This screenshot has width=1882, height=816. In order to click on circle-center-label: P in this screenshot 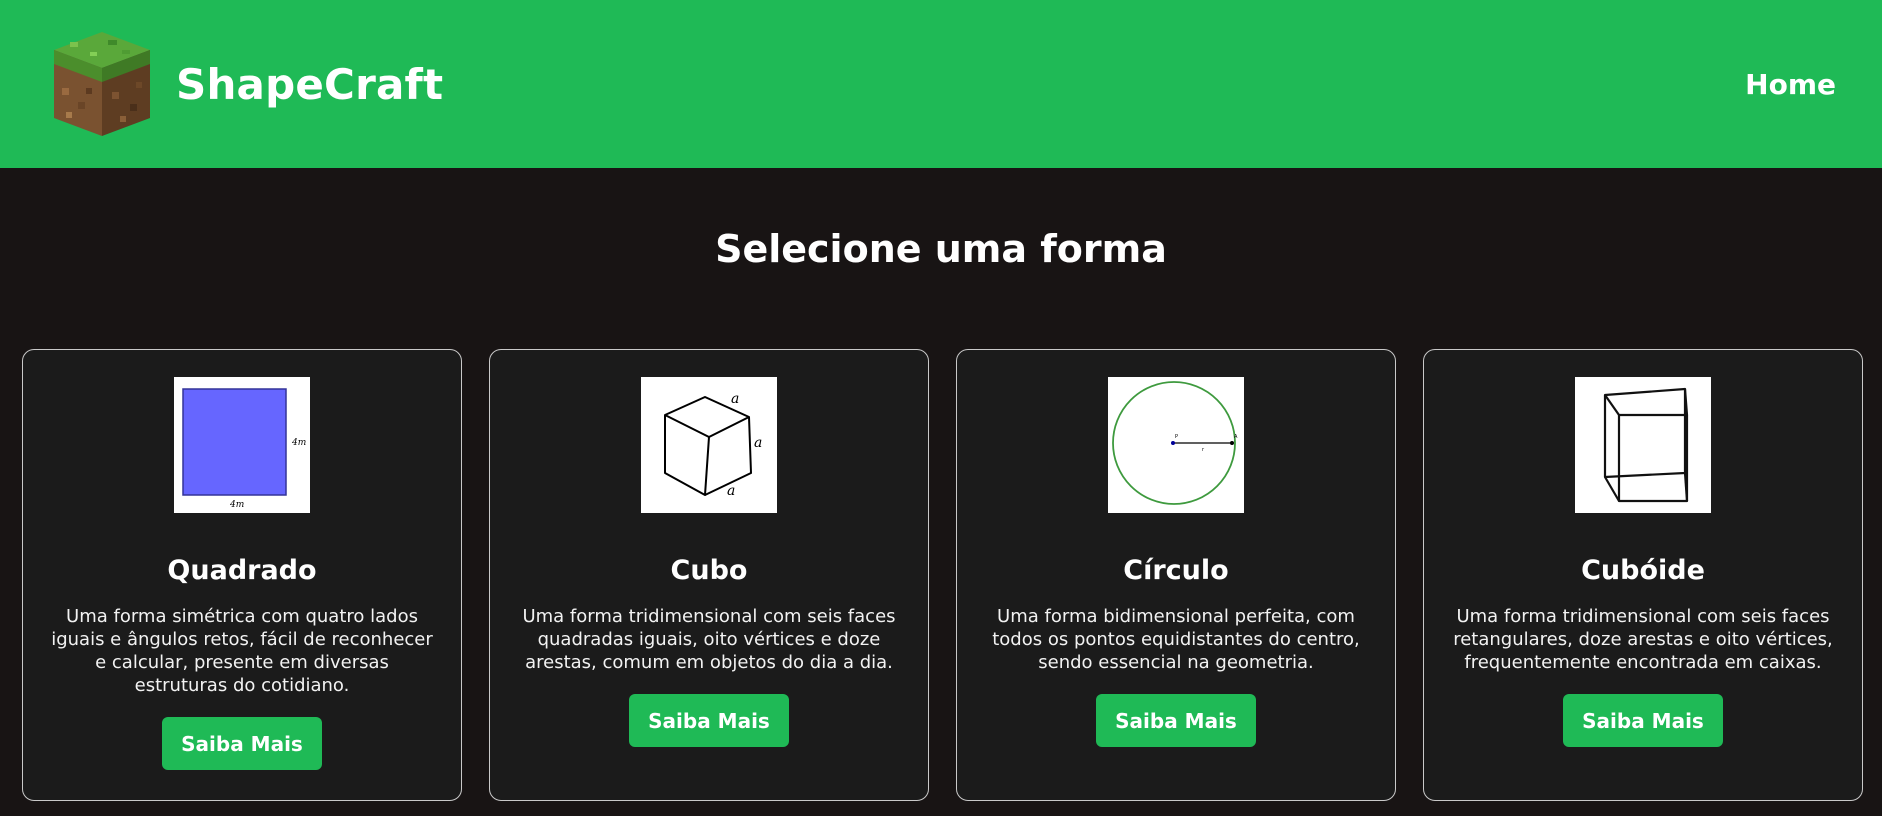, I will do `click(1176, 437)`.